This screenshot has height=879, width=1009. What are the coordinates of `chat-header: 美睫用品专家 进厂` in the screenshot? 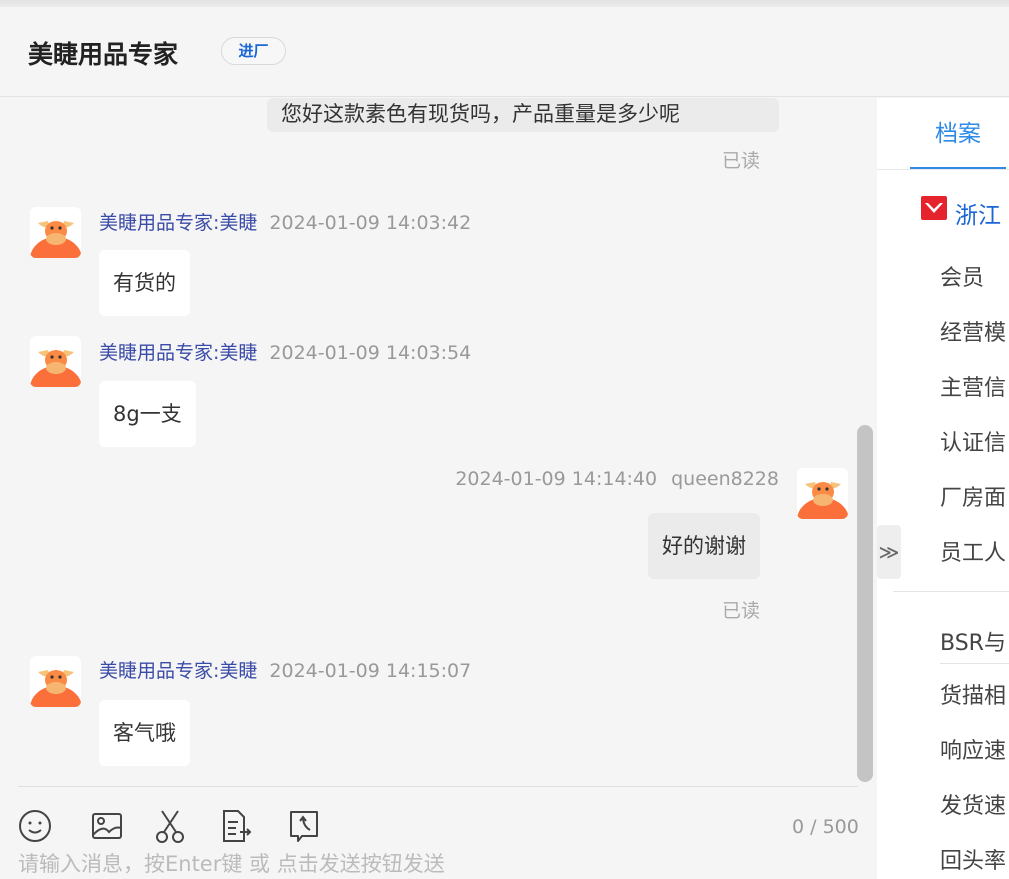 It's located at (504, 52).